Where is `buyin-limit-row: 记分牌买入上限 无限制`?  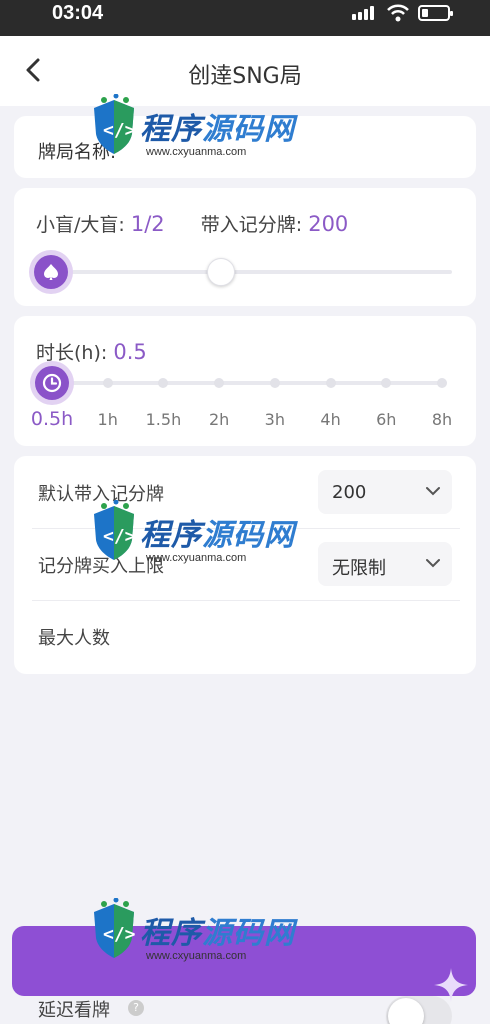 buyin-limit-row: 记分牌买入上限 无限制 is located at coordinates (245, 564).